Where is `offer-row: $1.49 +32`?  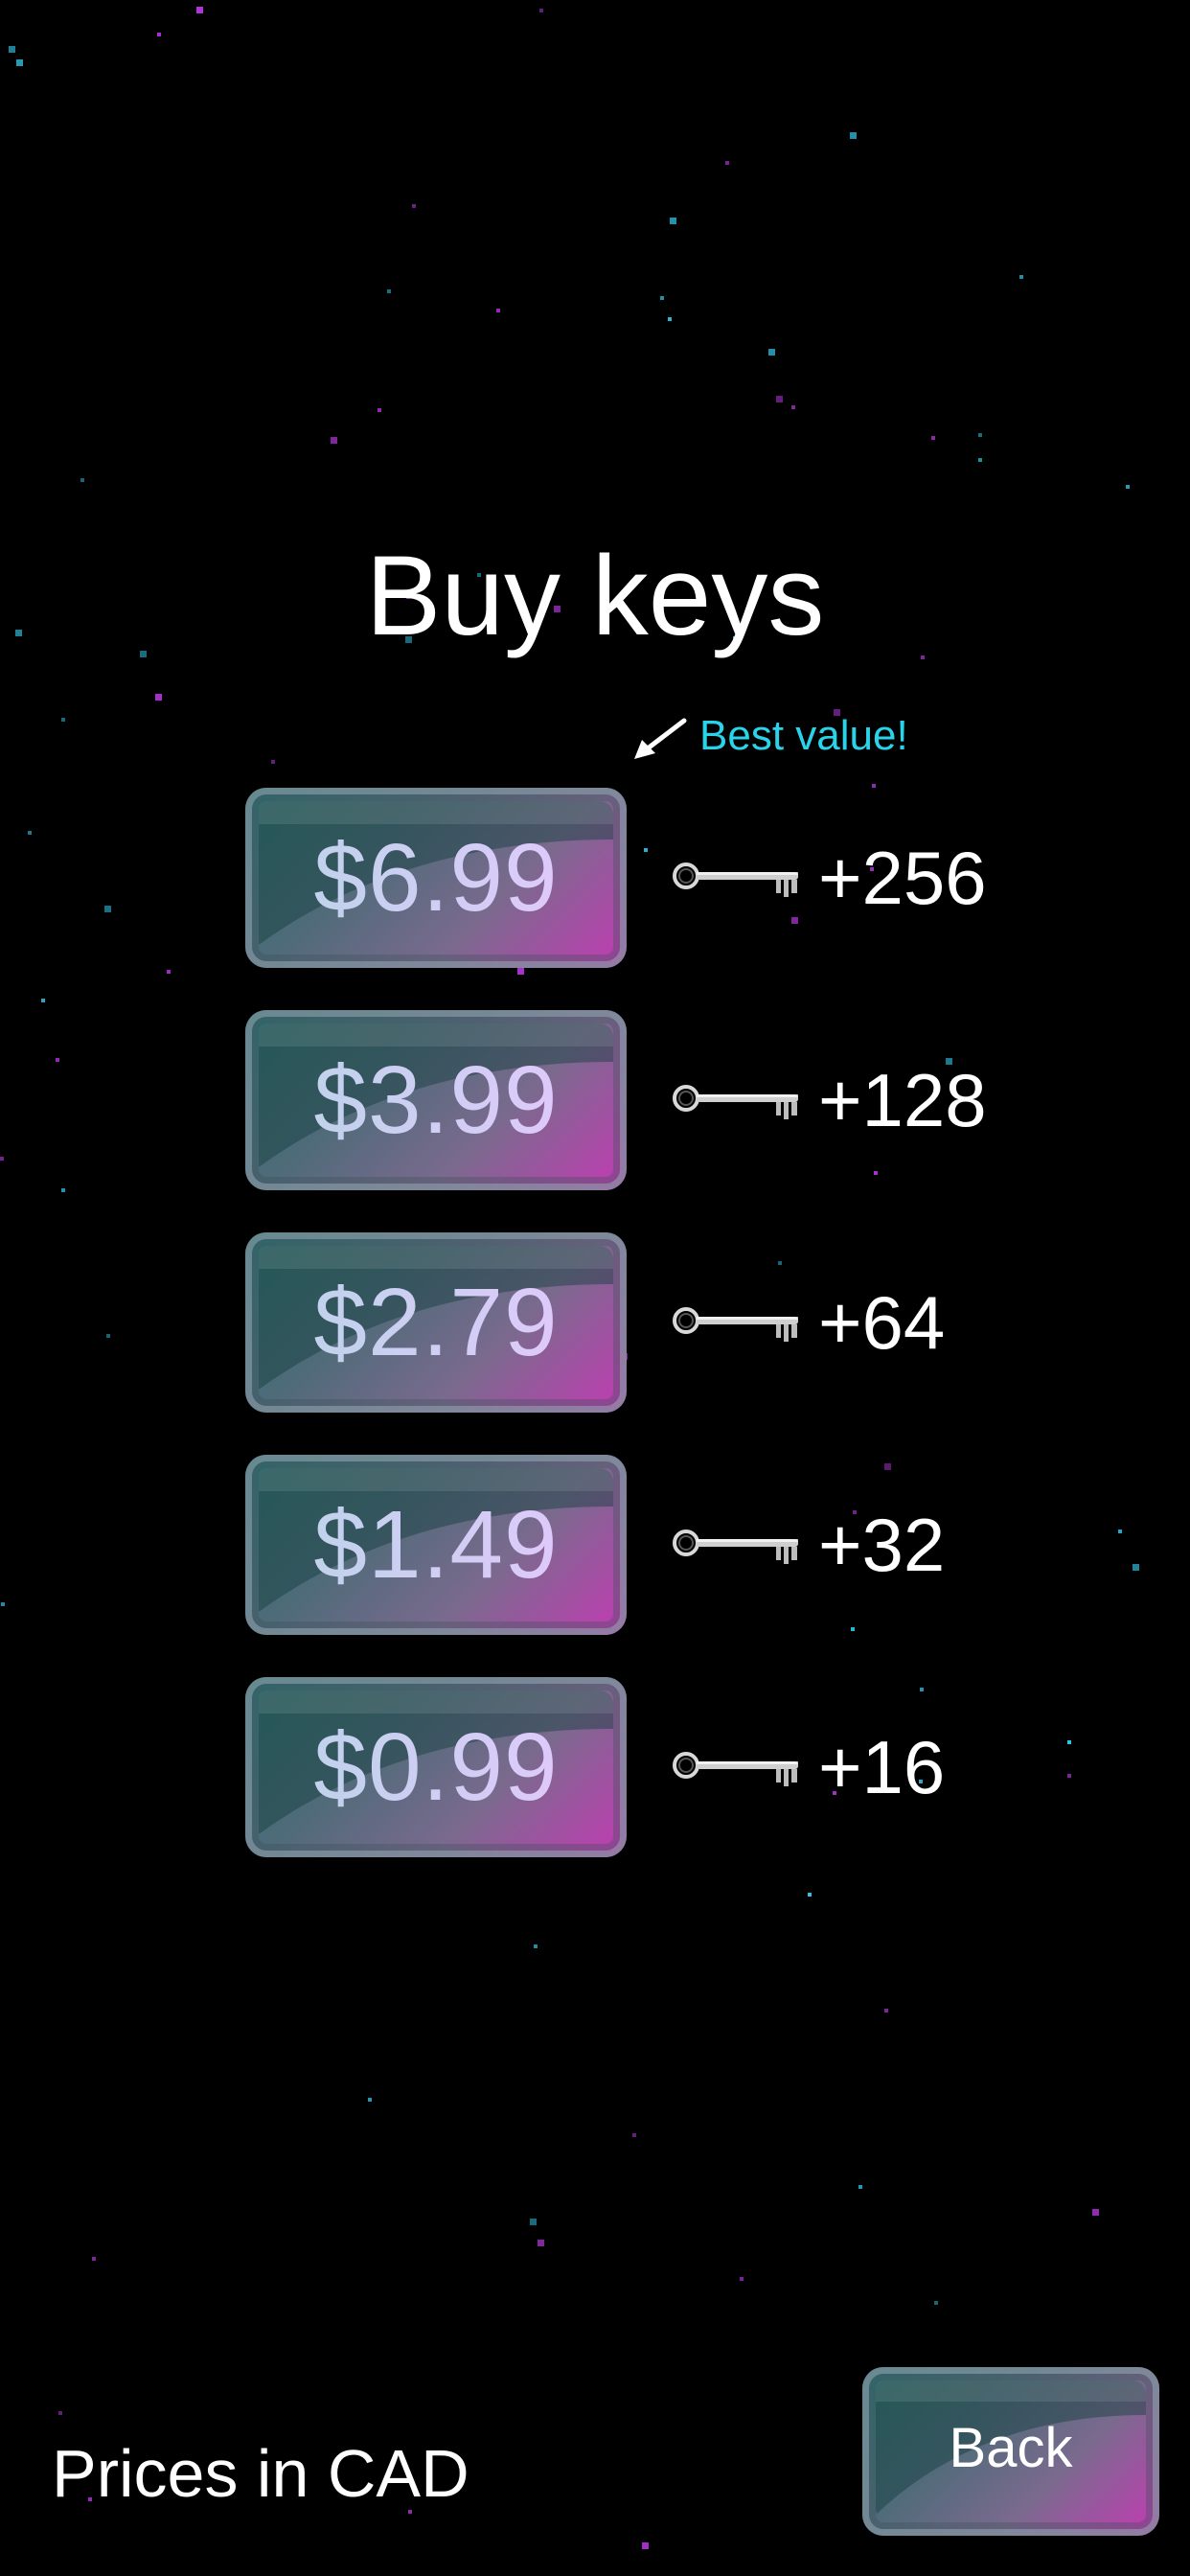 offer-row: $1.49 +32 is located at coordinates (629, 1545).